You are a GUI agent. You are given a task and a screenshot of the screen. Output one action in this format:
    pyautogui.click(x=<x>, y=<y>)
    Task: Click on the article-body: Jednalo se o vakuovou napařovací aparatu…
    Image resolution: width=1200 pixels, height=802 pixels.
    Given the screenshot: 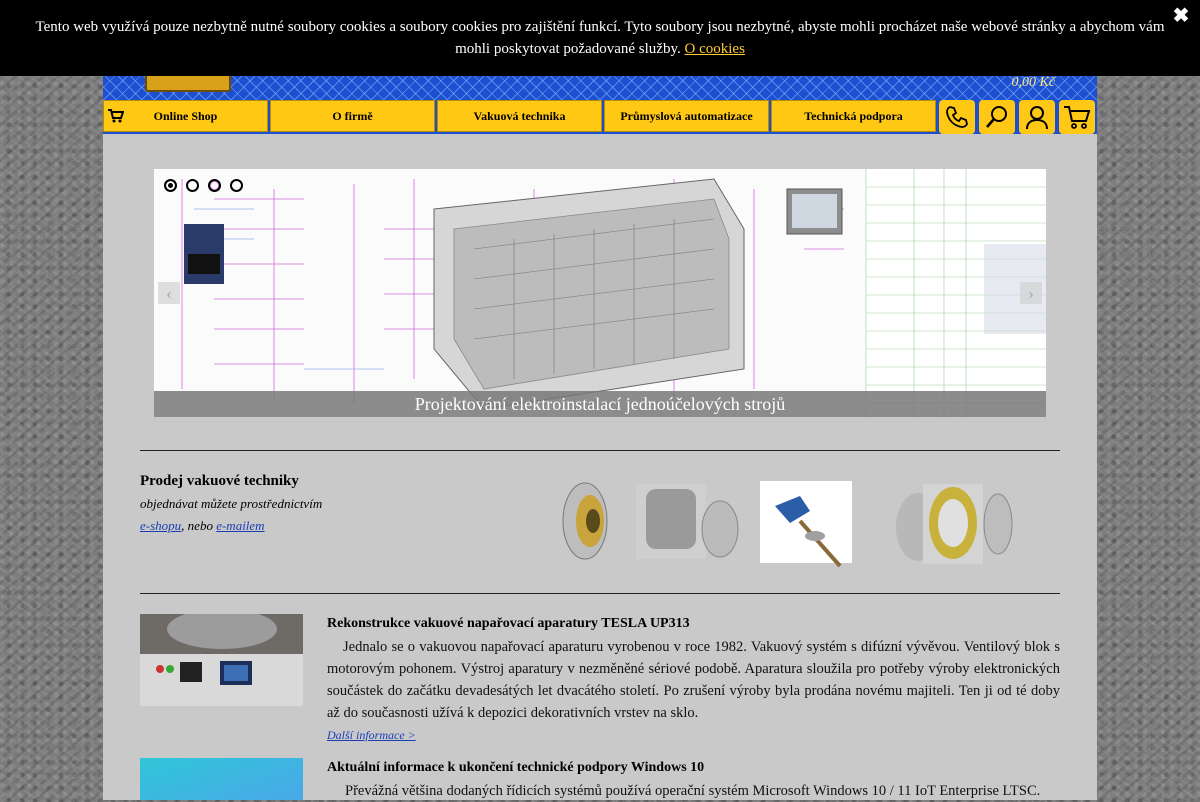 What is the action you would take?
    pyautogui.click(x=693, y=680)
    